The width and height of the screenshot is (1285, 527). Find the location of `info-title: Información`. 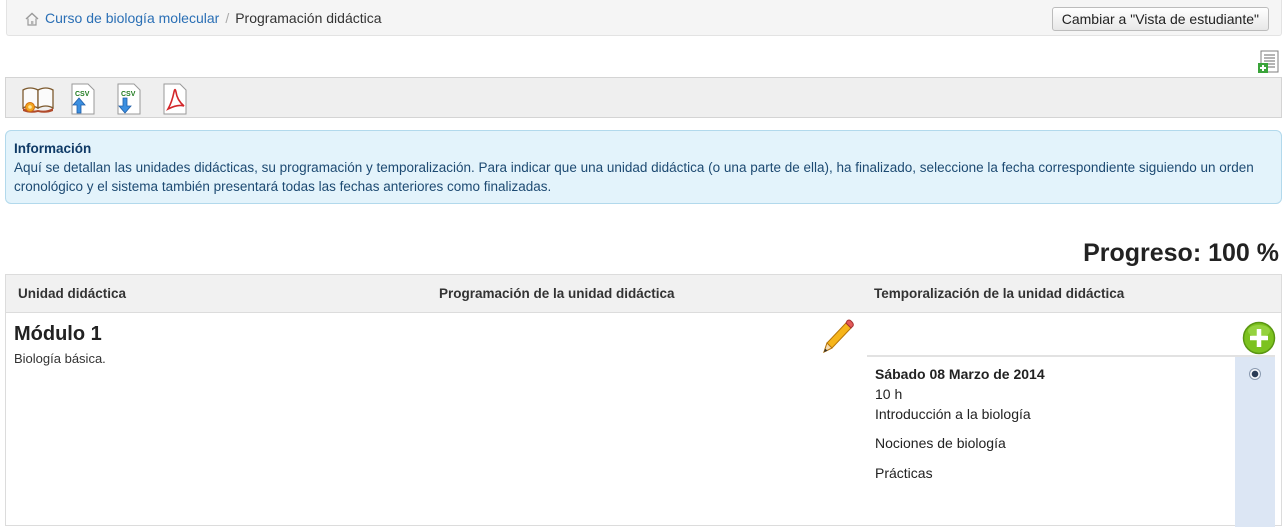

info-title: Información is located at coordinates (53, 148).